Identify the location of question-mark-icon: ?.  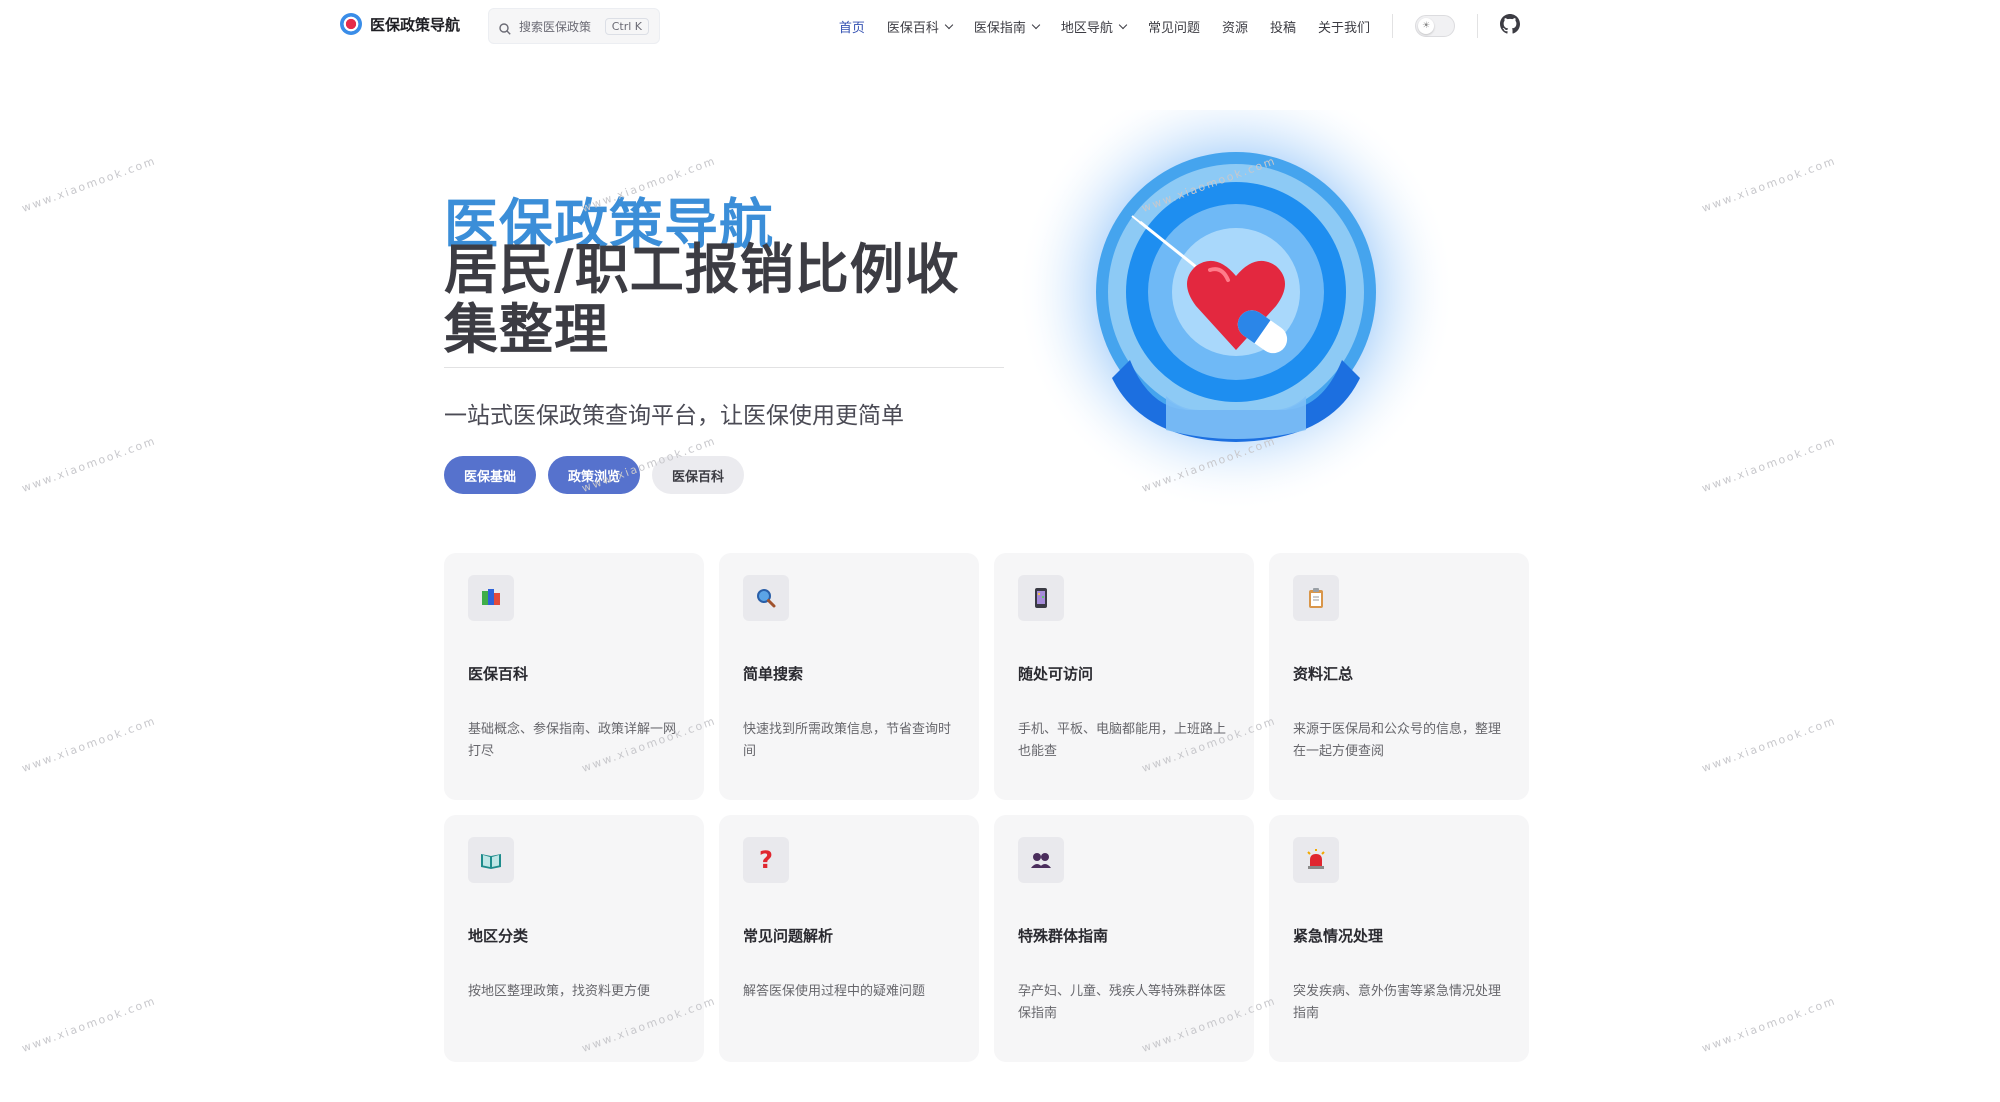
(766, 860).